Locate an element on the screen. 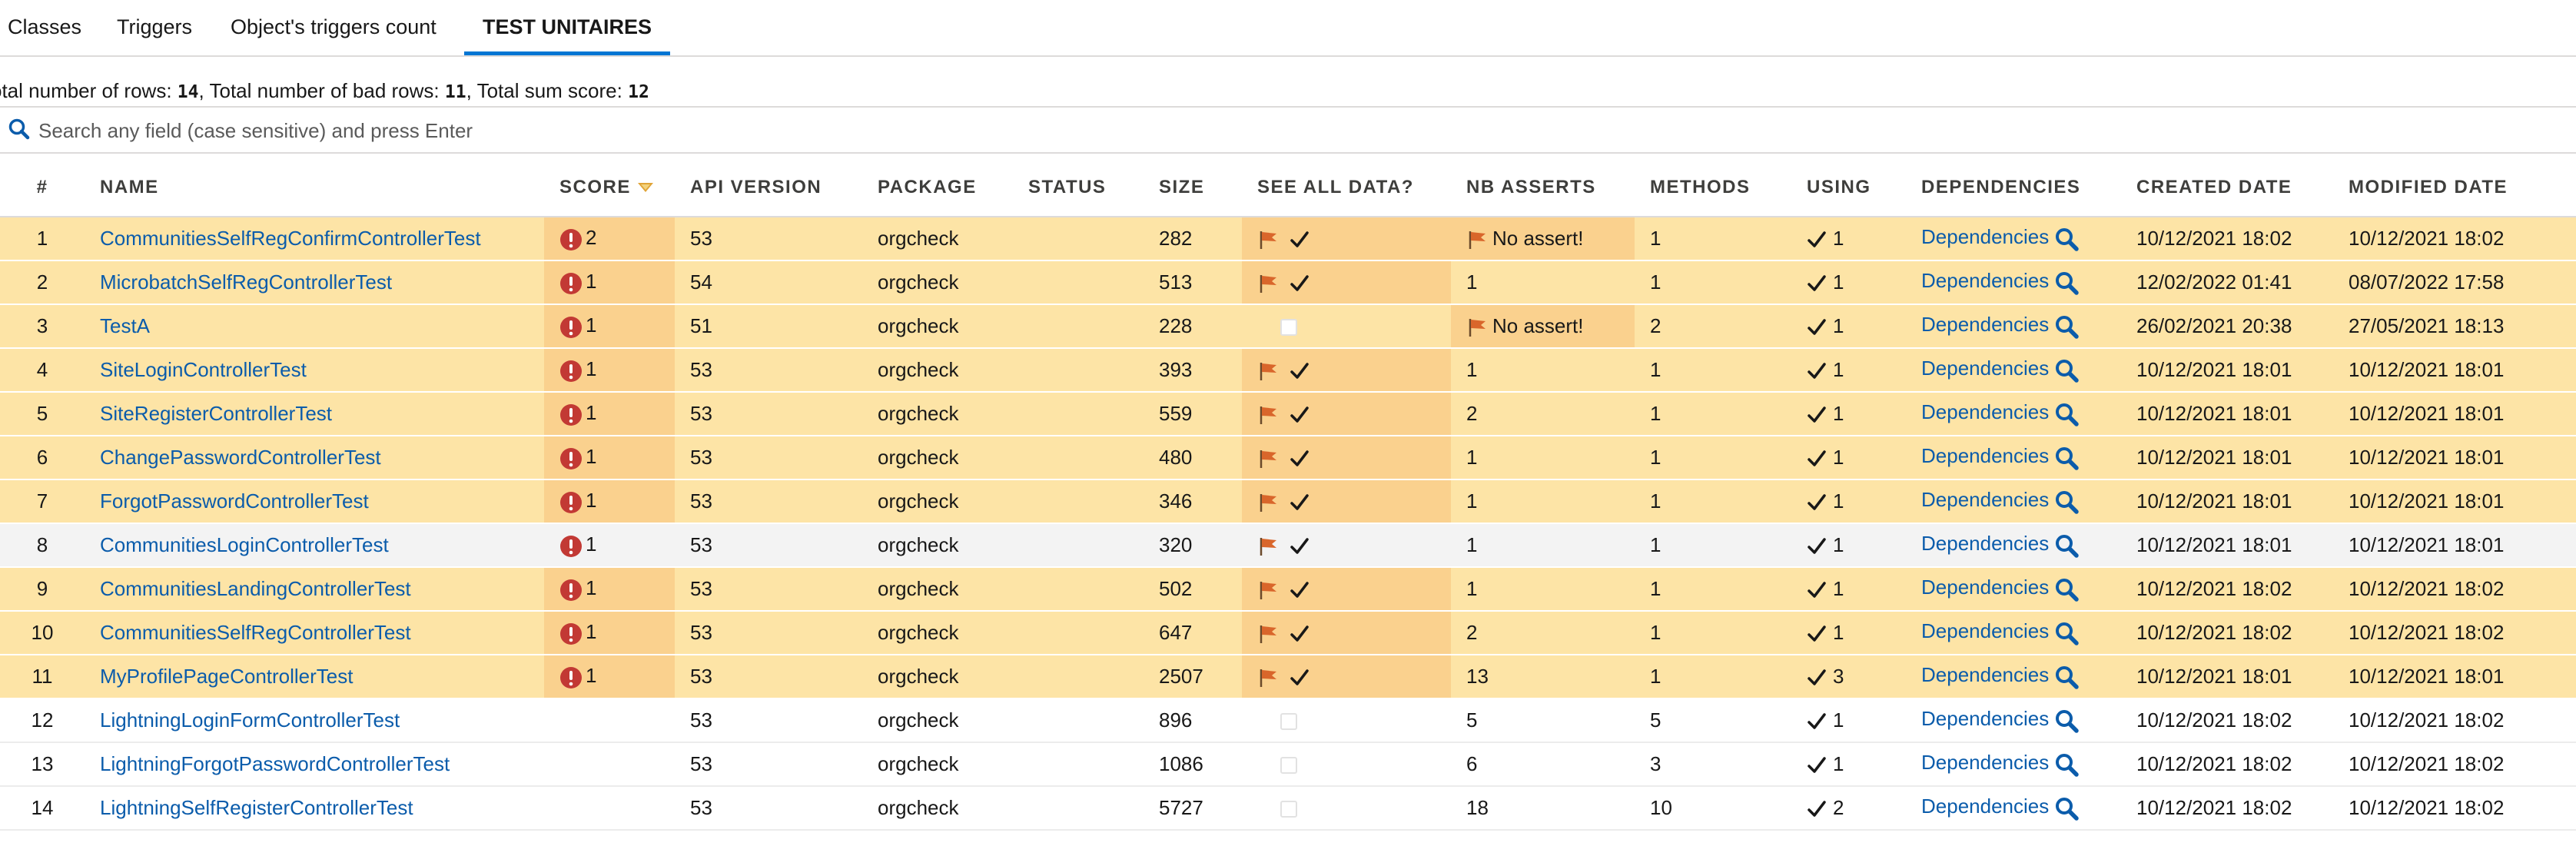 This screenshot has width=2576, height=856. class-name-link: CommunitiesLandingControllerTest is located at coordinates (256, 588).